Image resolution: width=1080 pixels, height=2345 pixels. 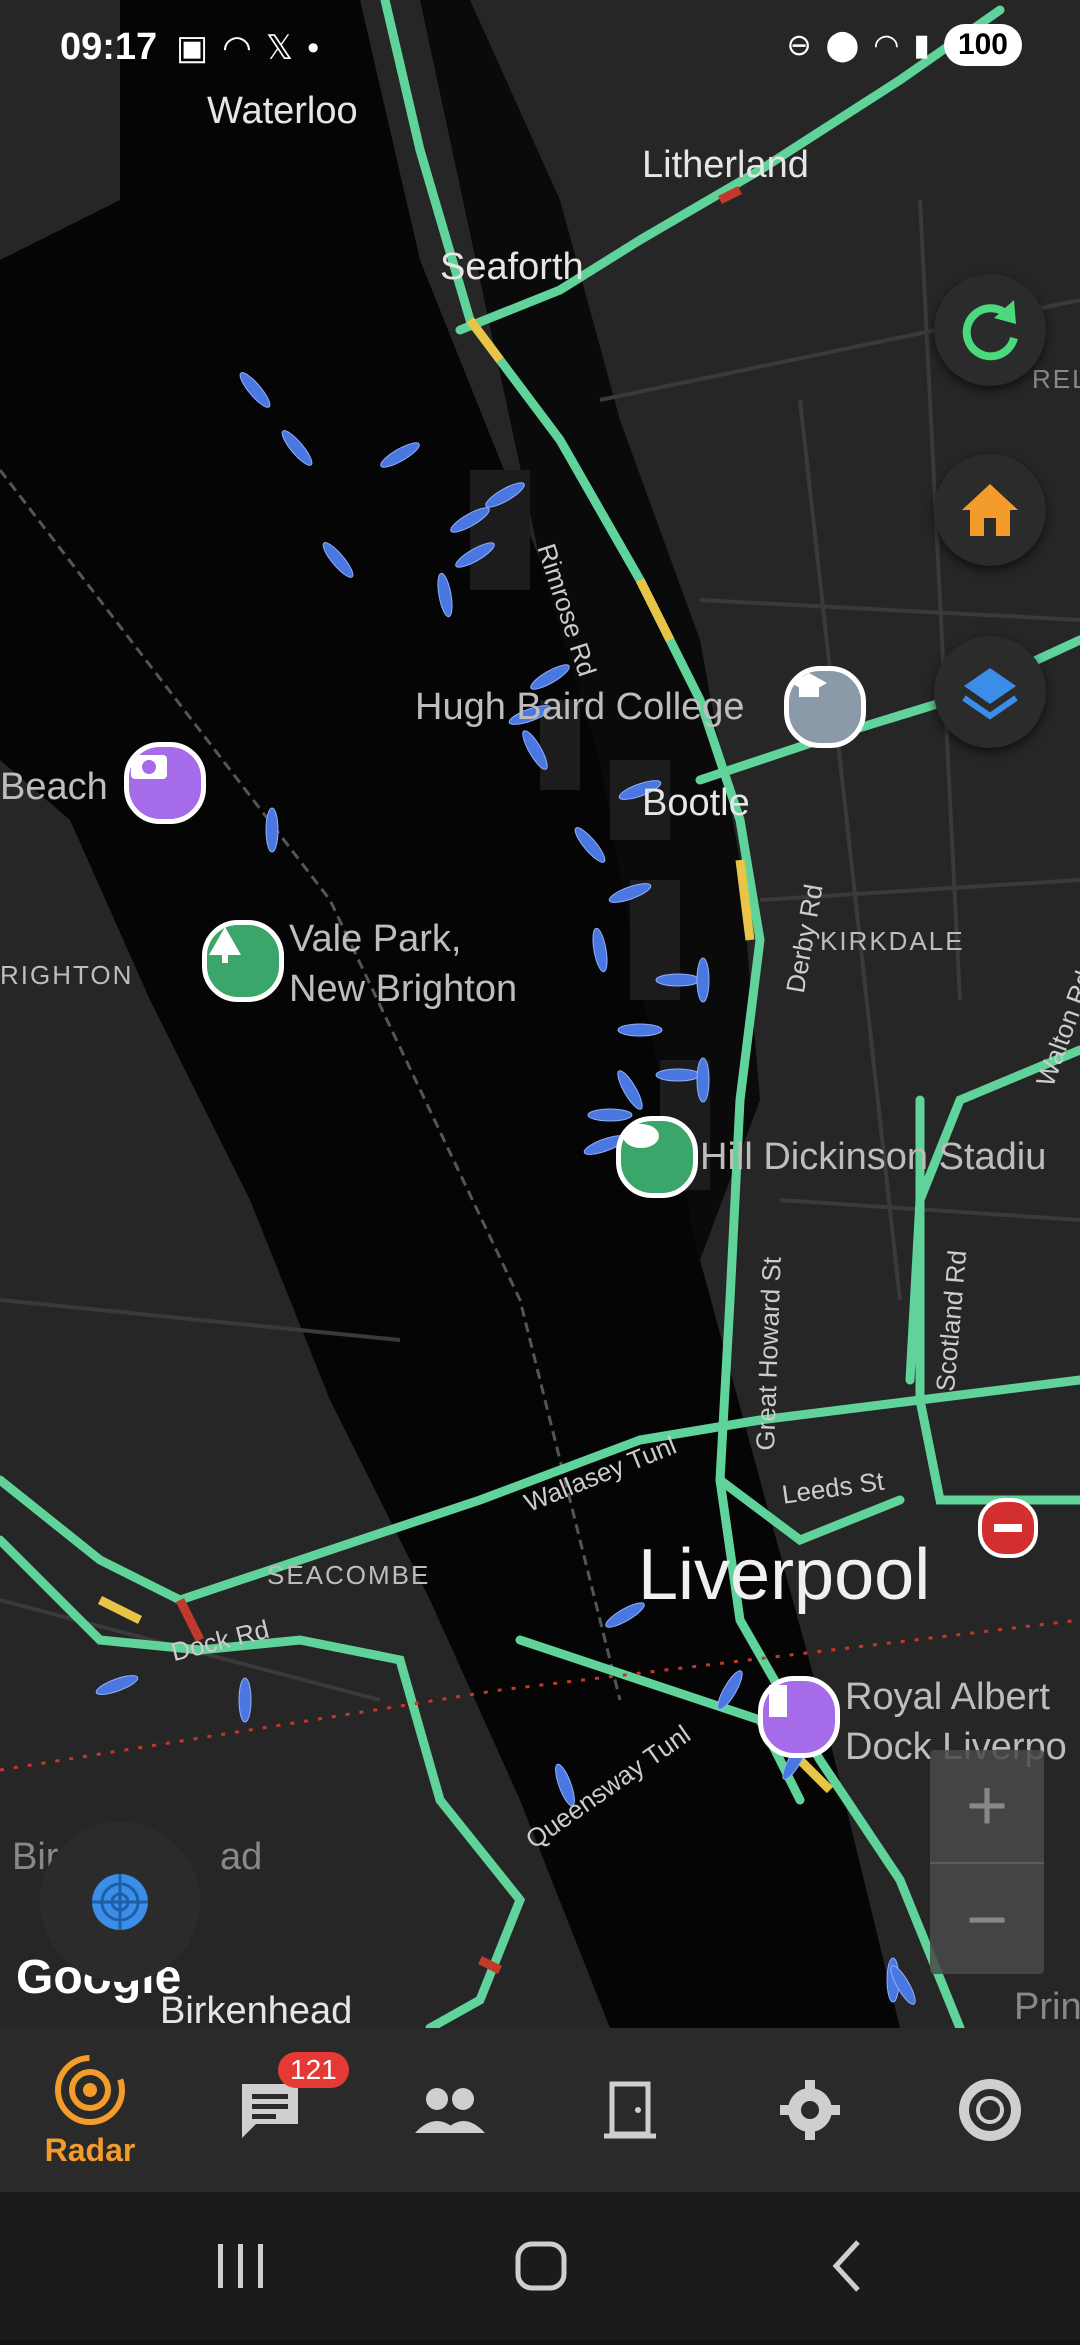 I want to click on place-label: Hugh Baird College, so click(x=580, y=707).